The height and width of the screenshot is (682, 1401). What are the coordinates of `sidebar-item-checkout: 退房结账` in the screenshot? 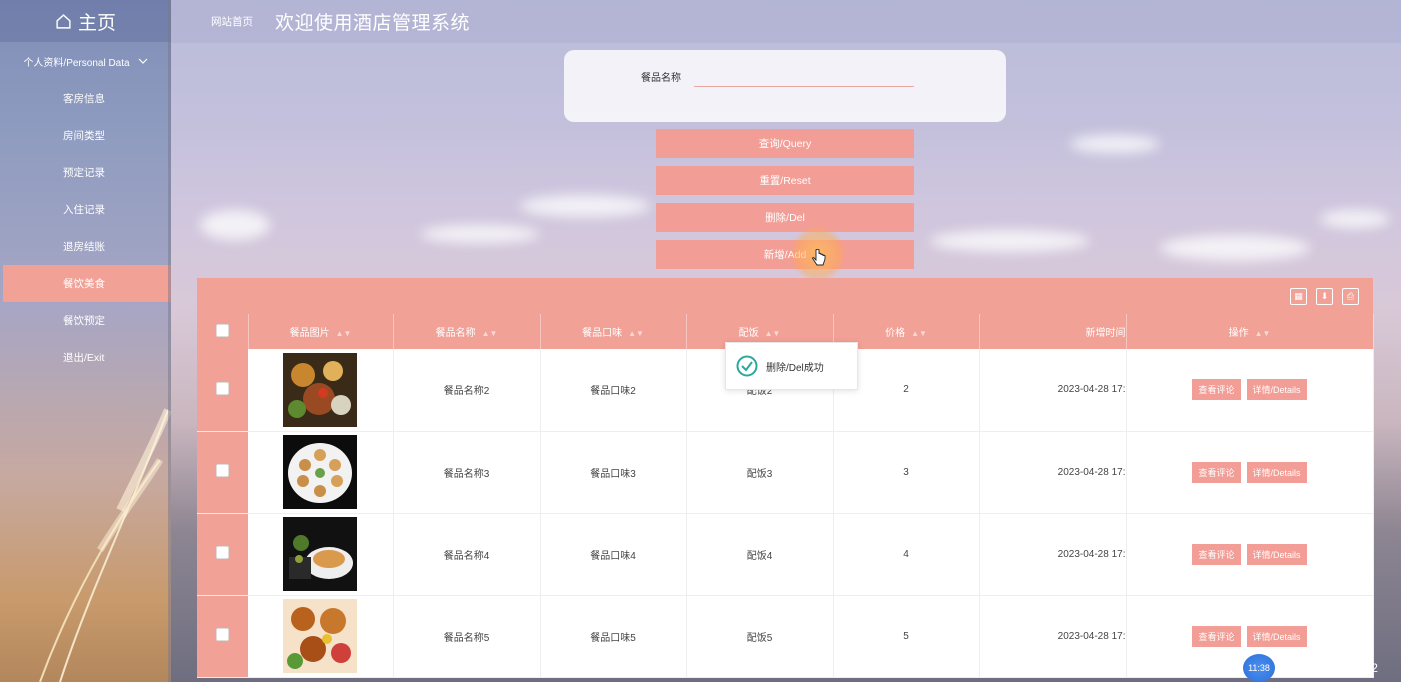 It's located at (85, 246).